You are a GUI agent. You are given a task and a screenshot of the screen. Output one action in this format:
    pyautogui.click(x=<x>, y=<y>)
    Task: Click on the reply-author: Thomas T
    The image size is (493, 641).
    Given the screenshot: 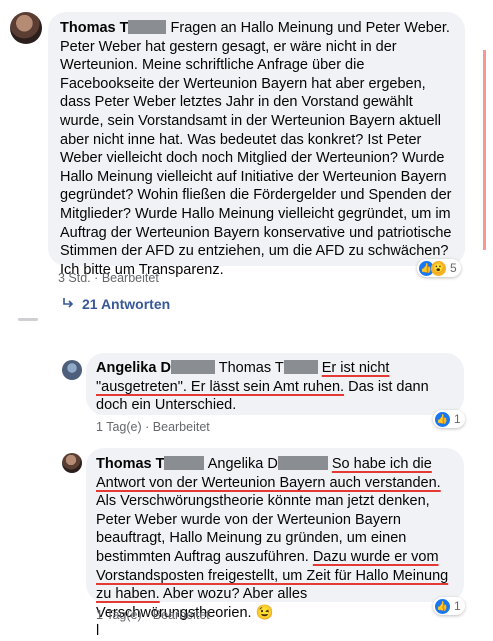 What is the action you would take?
    pyautogui.click(x=130, y=464)
    